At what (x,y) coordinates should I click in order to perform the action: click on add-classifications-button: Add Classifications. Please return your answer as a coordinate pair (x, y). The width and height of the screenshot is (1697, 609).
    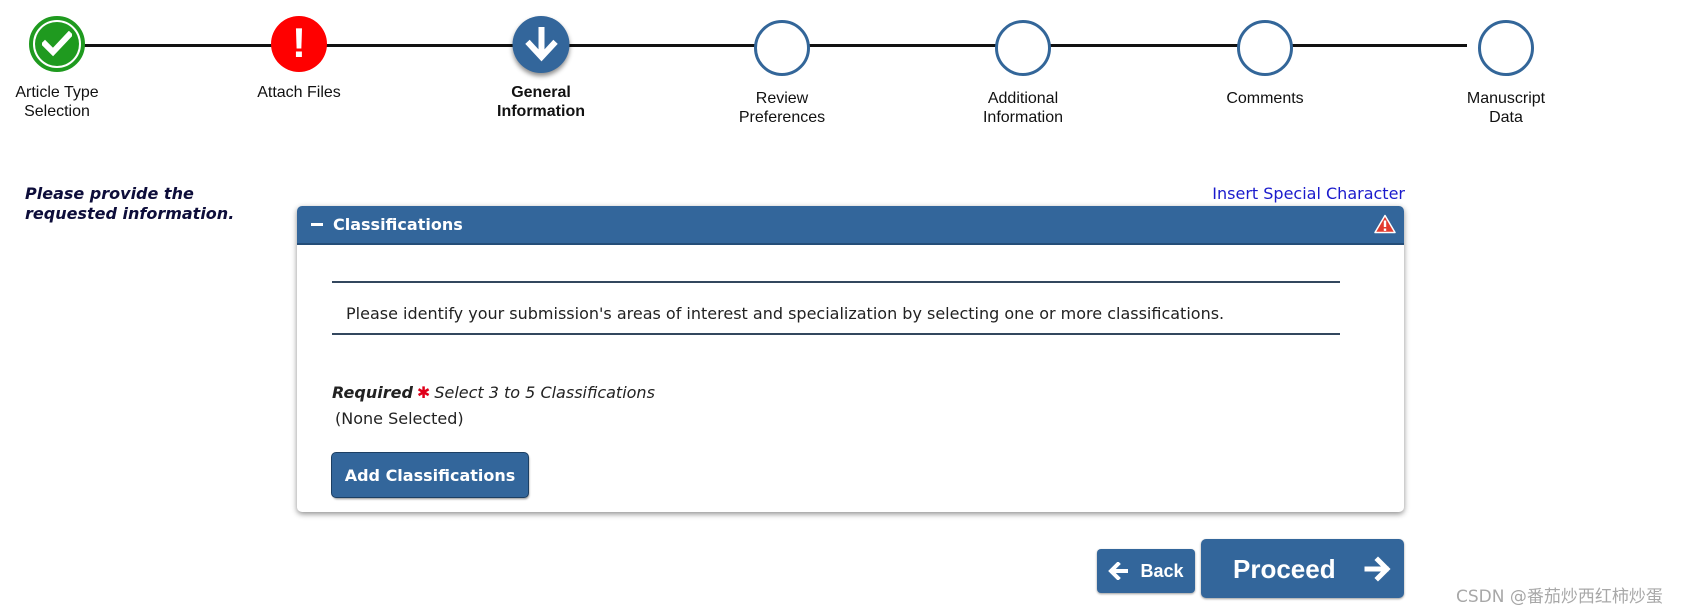
    Looking at the image, I should click on (430, 475).